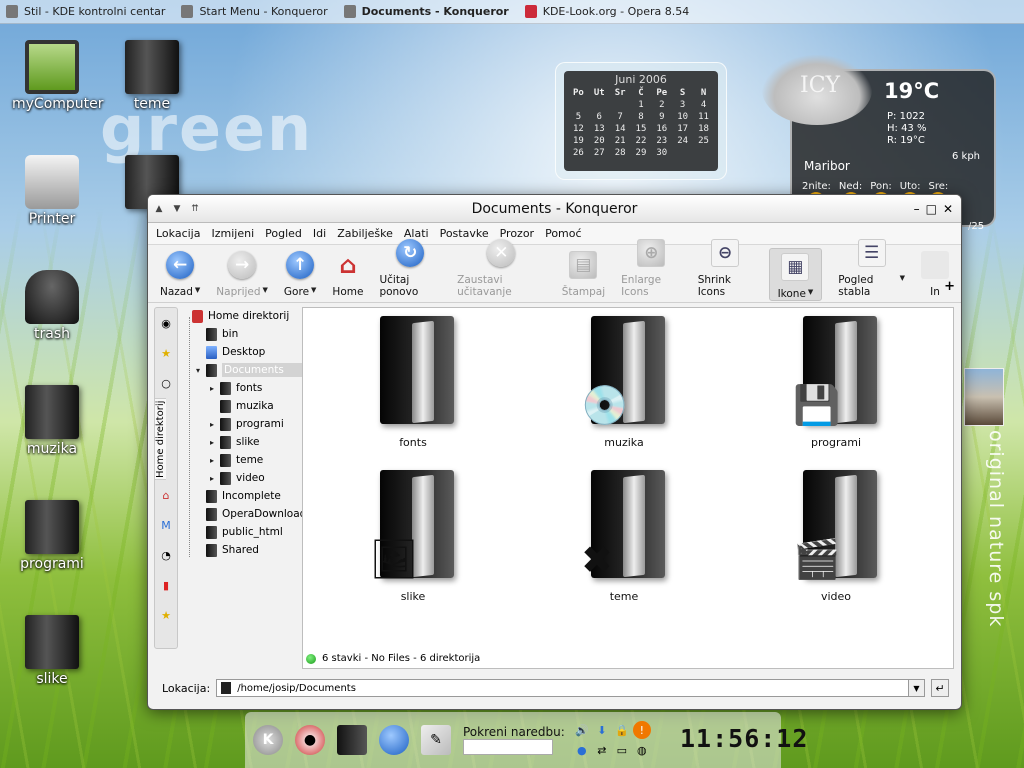  Describe the element at coordinates (201, 370) in the screenshot. I see `expand-toggle-icon: ▾` at that location.